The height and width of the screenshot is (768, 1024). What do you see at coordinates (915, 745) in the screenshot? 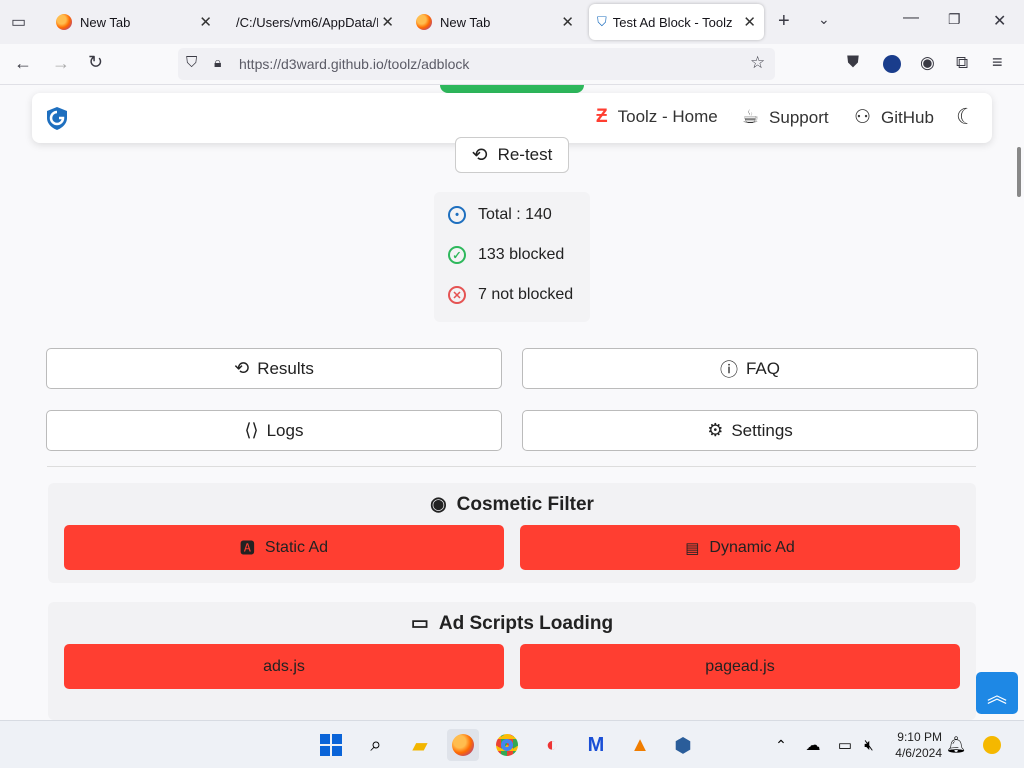
I see `clock: 9:10 PM 4/6/2024` at bounding box center [915, 745].